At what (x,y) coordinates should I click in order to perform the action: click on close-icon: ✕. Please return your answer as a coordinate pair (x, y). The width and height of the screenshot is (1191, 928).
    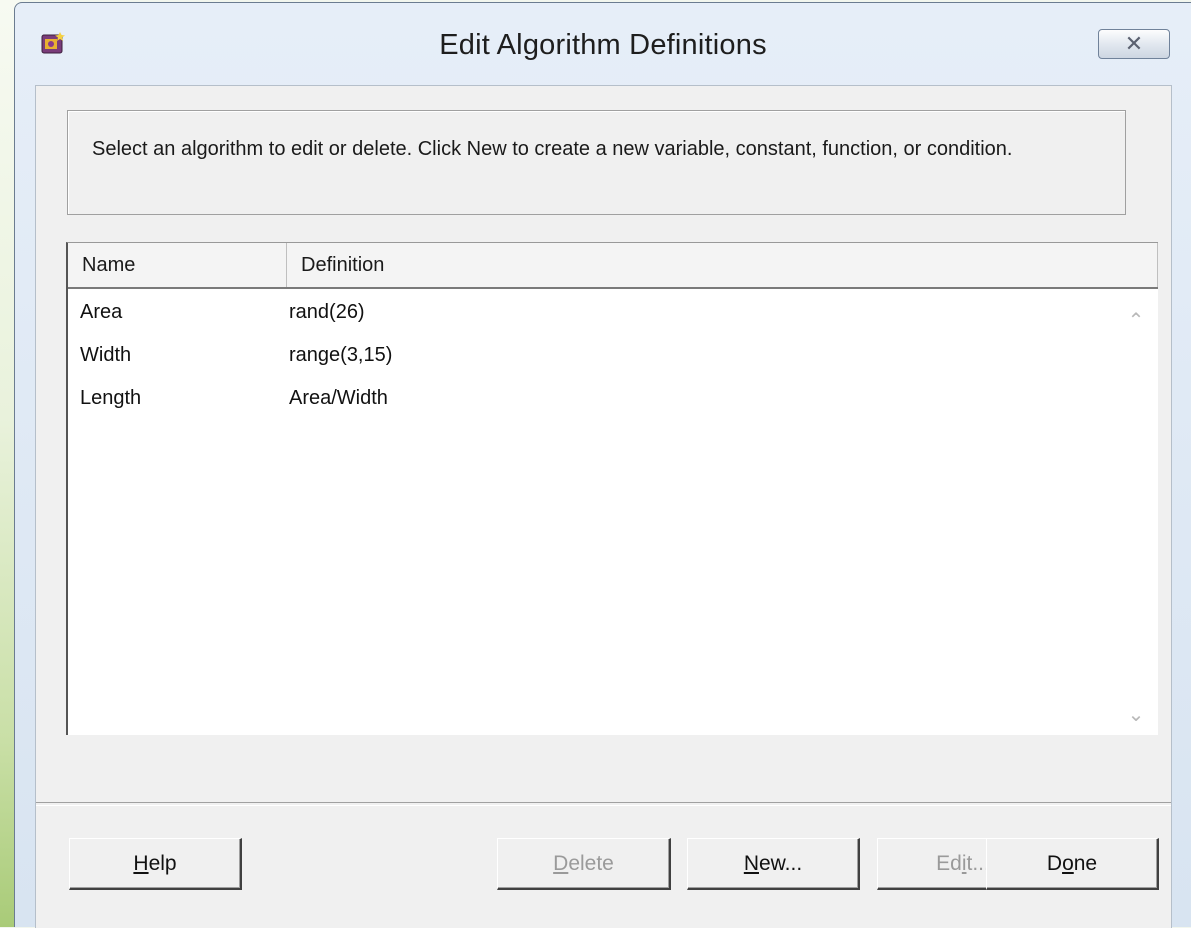
    Looking at the image, I should click on (1134, 43).